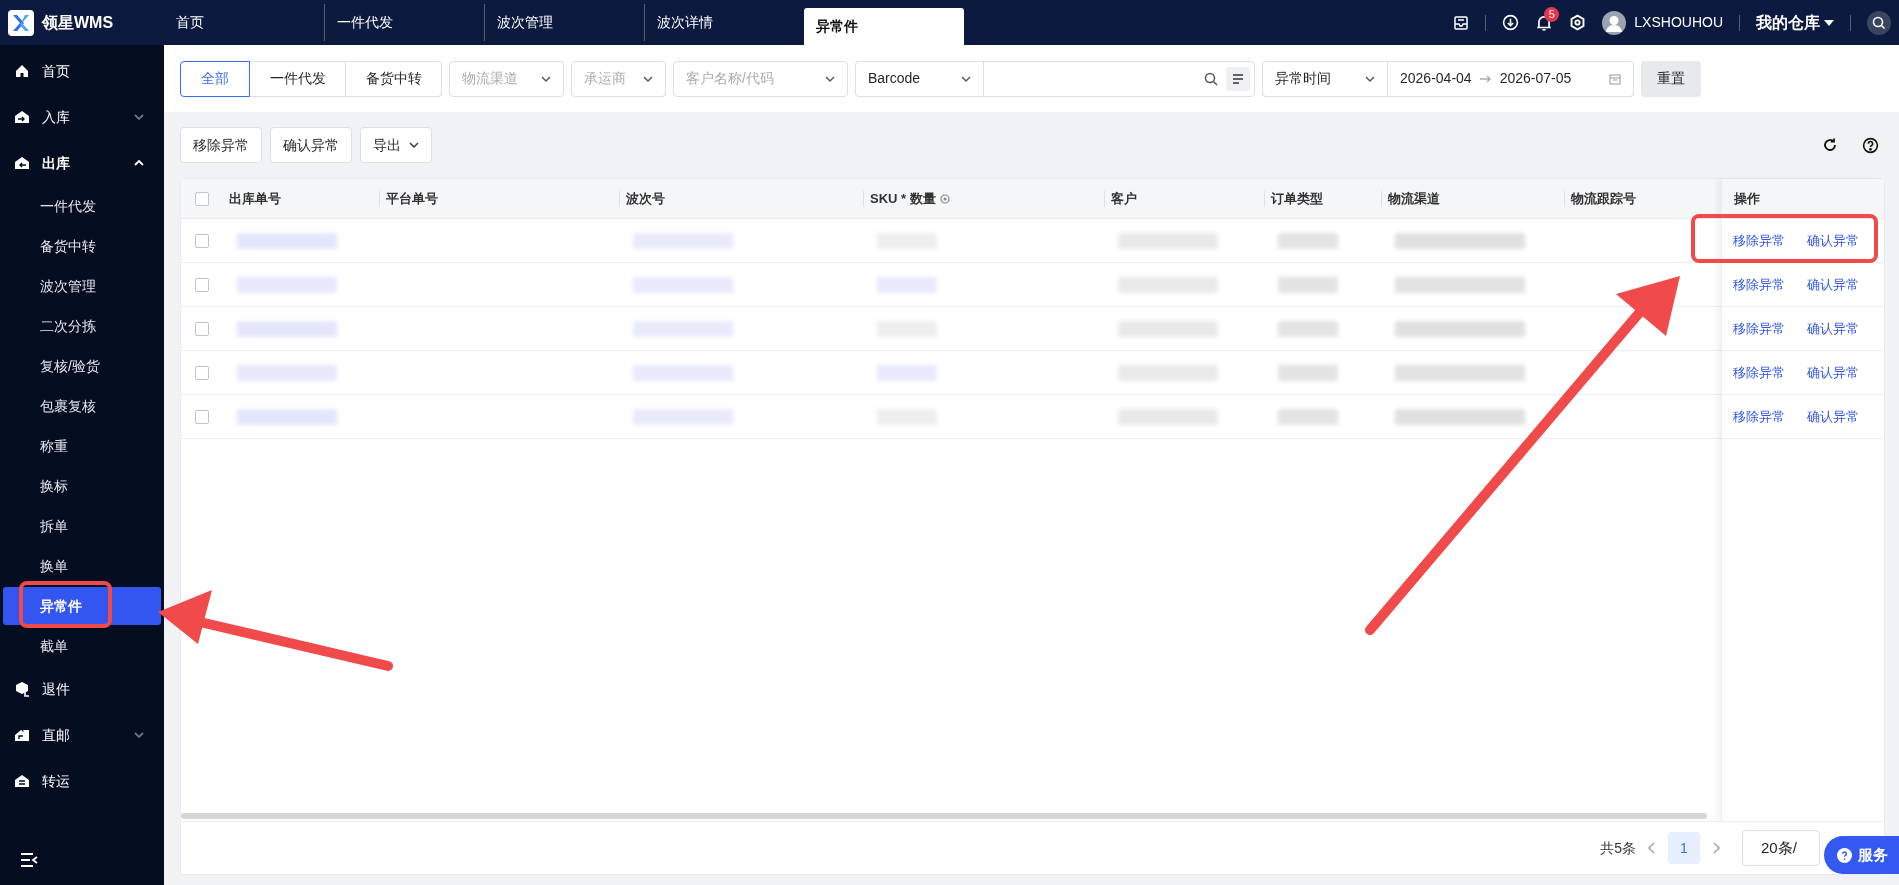  What do you see at coordinates (82, 606) in the screenshot?
I see `sidebar-item: 异常件` at bounding box center [82, 606].